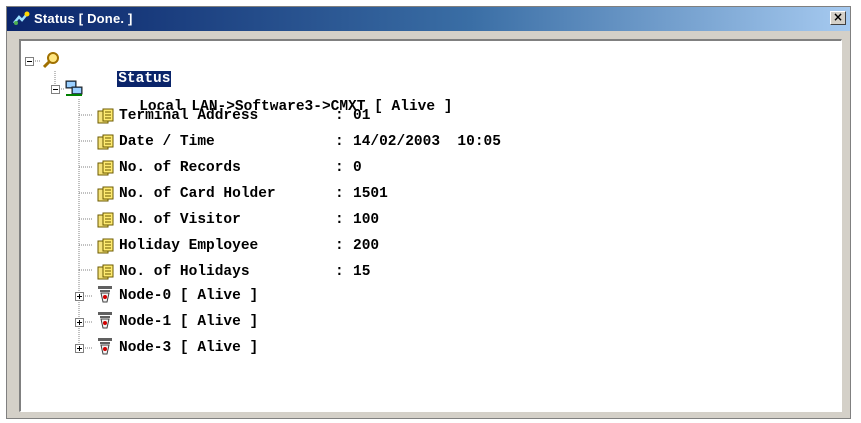  I want to click on field-value: 01, so click(362, 116).